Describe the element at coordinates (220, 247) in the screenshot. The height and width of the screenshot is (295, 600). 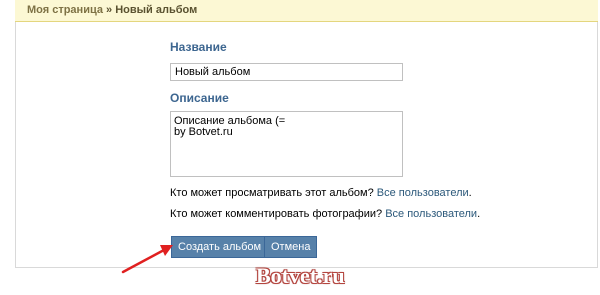
I see `create-album-button: Создать альбом` at that location.